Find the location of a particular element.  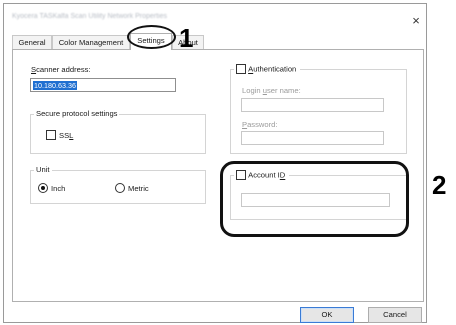

close-icon: × is located at coordinates (416, 21).